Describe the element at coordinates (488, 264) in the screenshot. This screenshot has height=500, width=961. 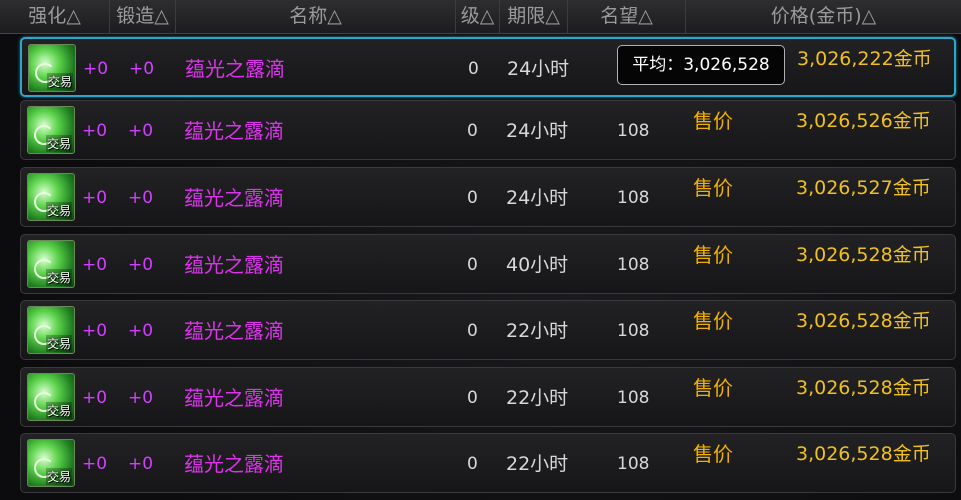
I see `listing-row: 交易 +0 +0 蕴光之露滴 0 40小时 108 售价 3,026,528金币` at that location.